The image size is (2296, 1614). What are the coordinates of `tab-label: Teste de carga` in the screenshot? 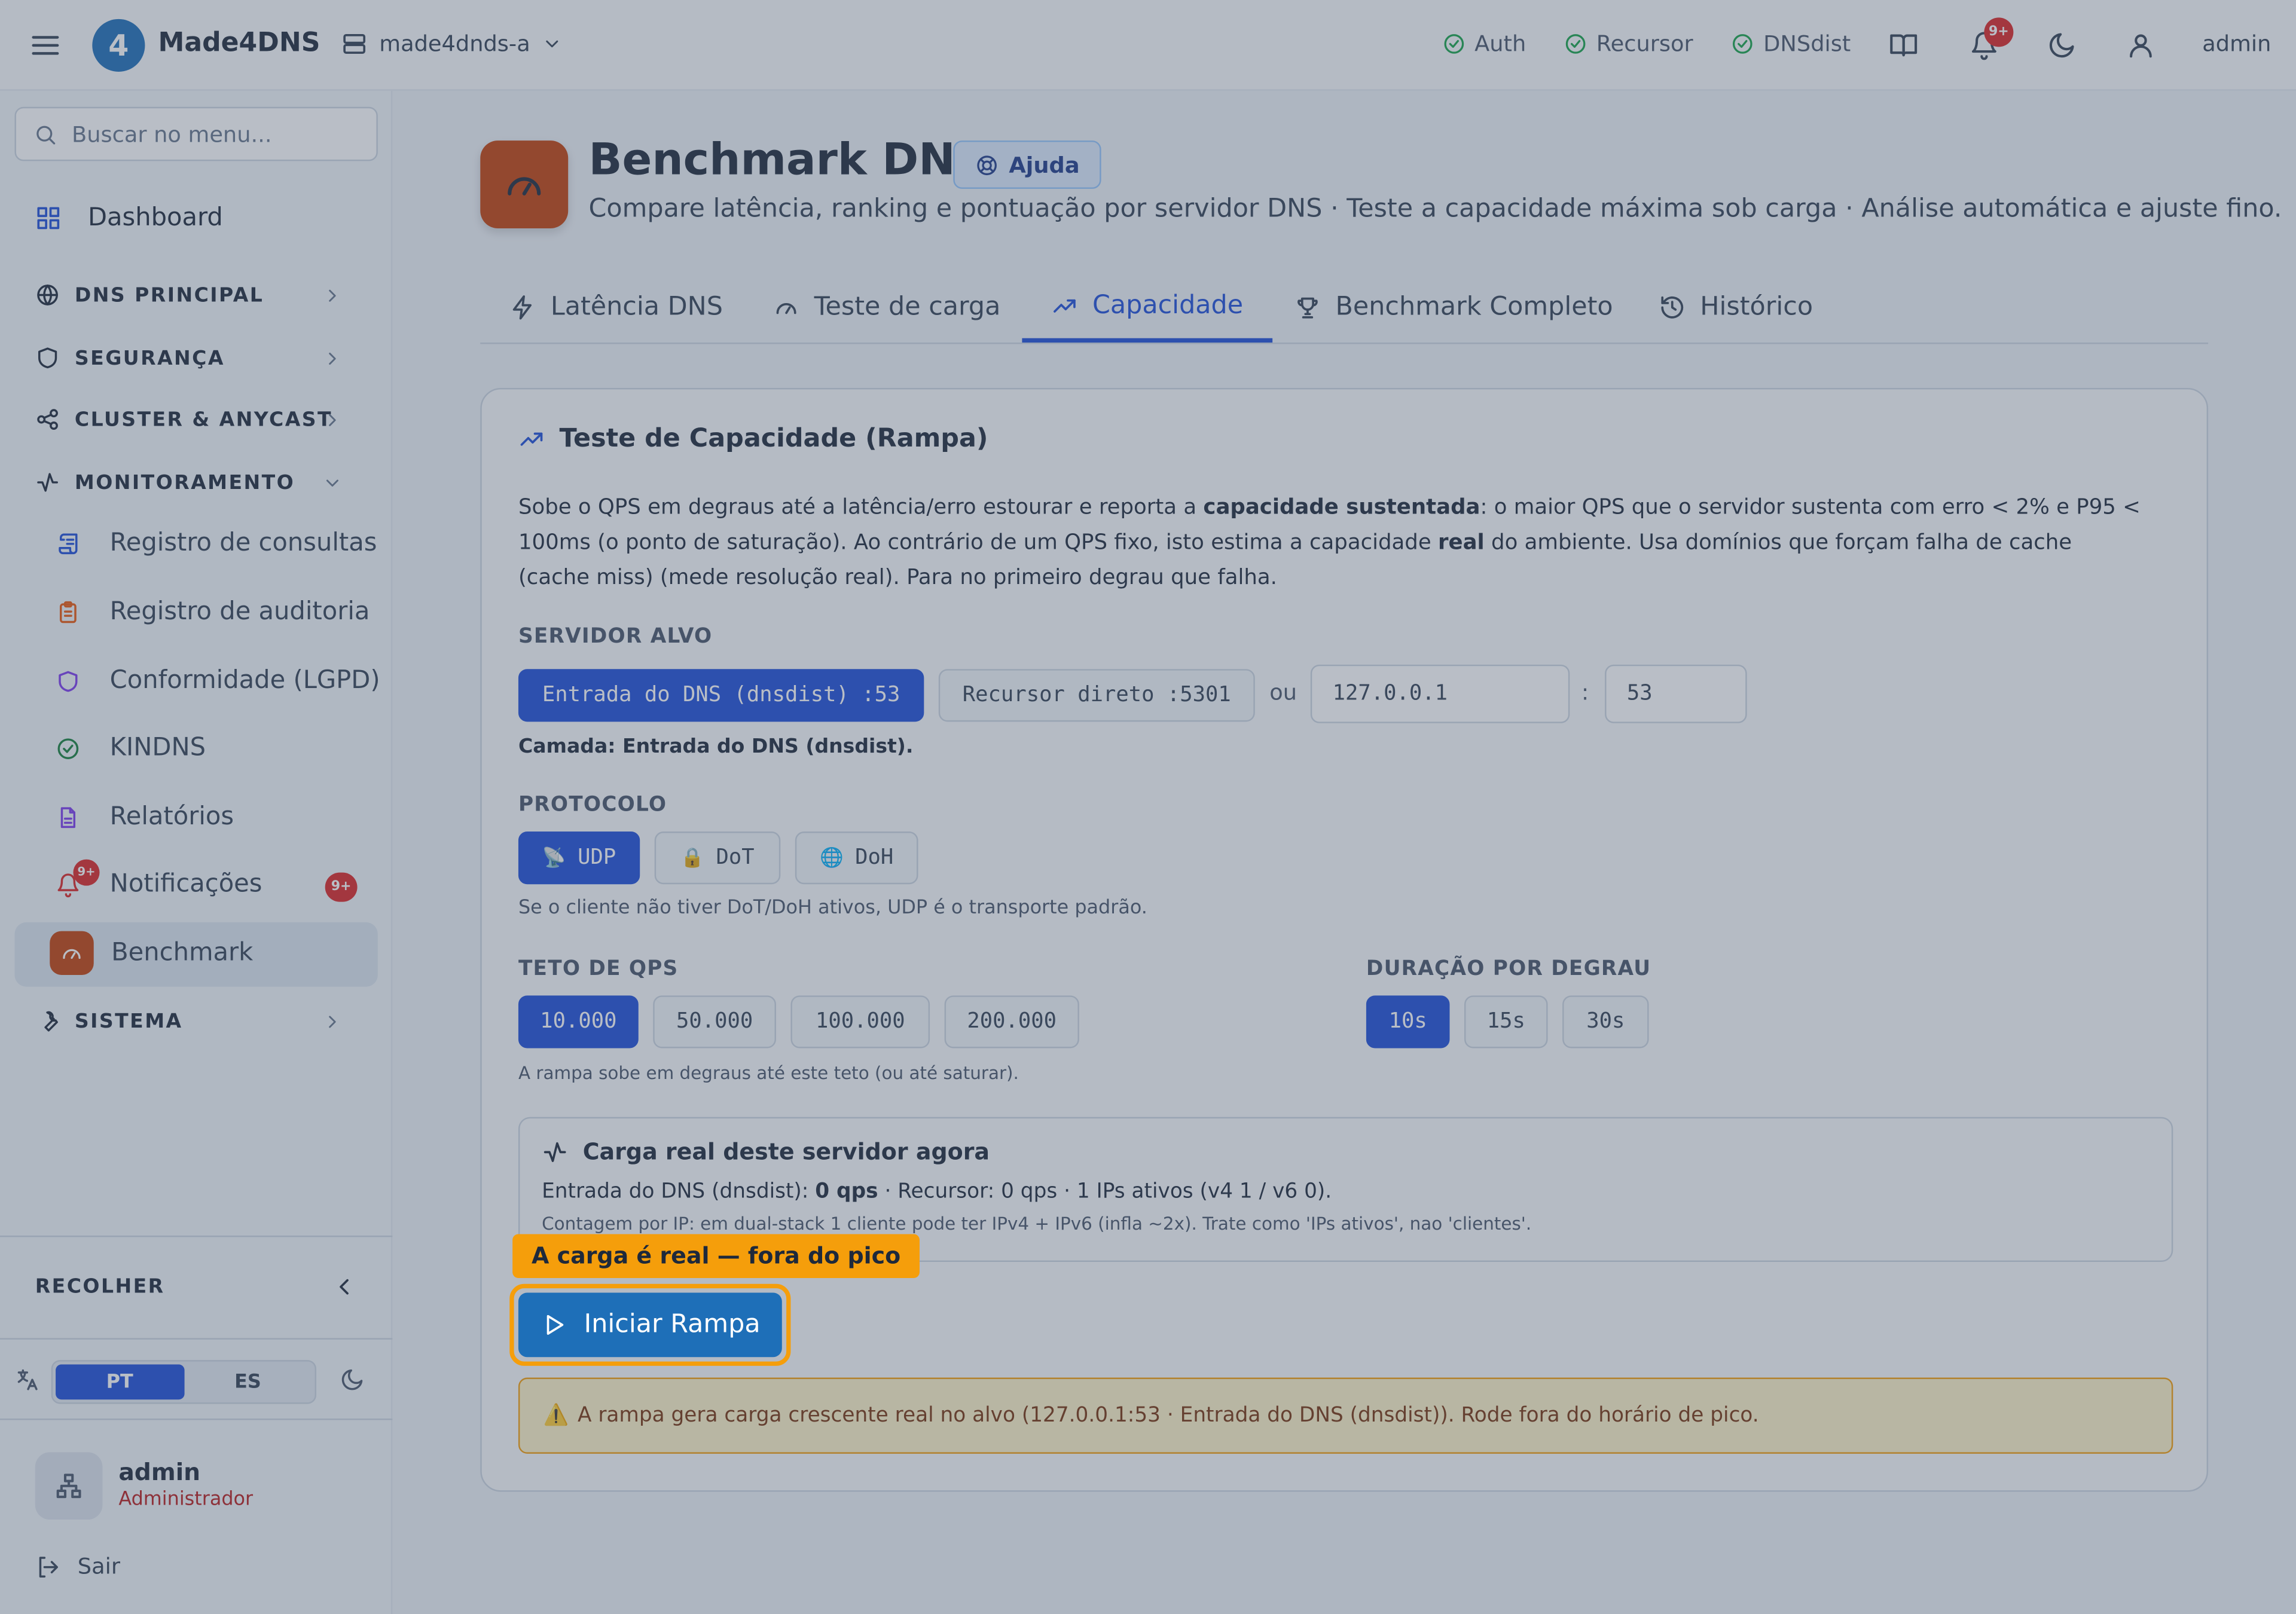 It's located at (907, 307).